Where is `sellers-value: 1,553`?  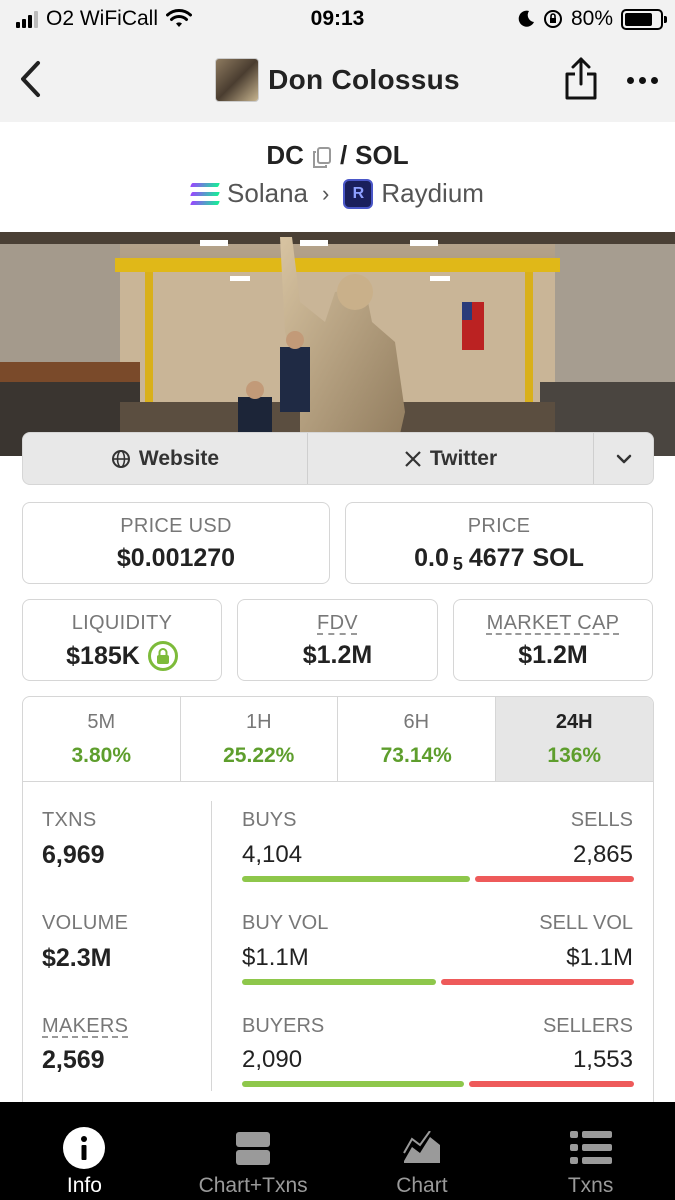 sellers-value: 1,553 is located at coordinates (602, 1059).